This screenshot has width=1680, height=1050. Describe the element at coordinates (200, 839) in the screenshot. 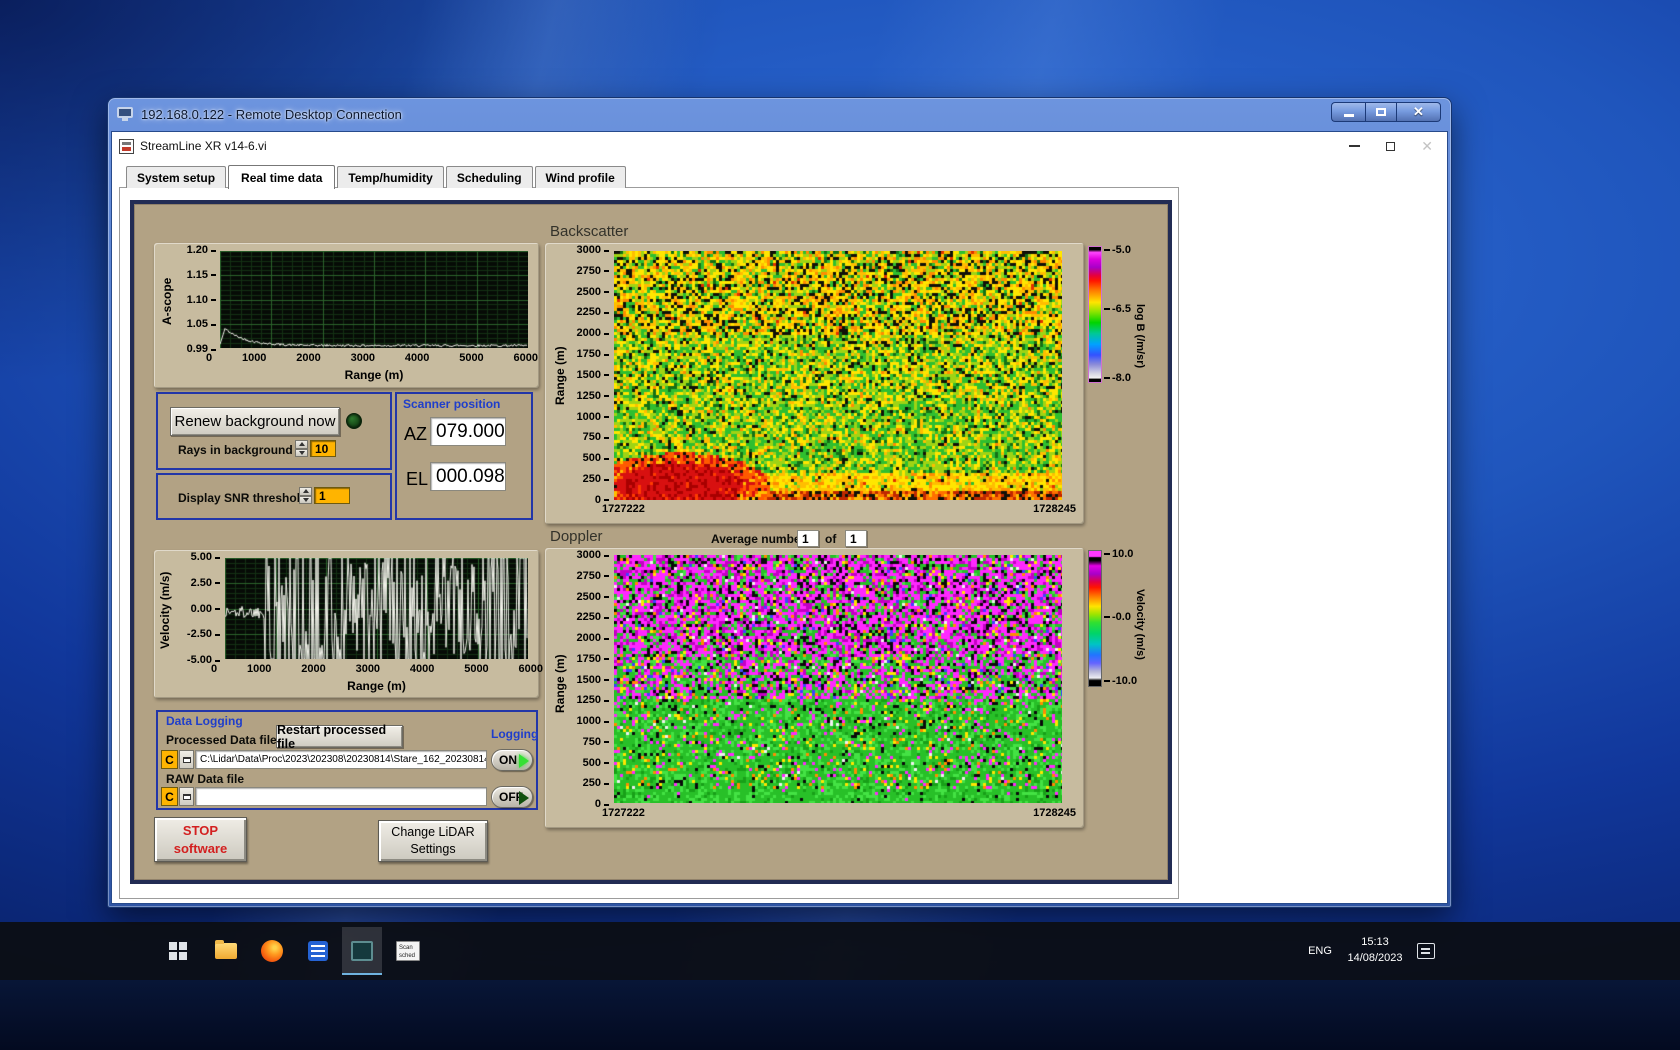

I see `stop-software-button: STOP software` at that location.